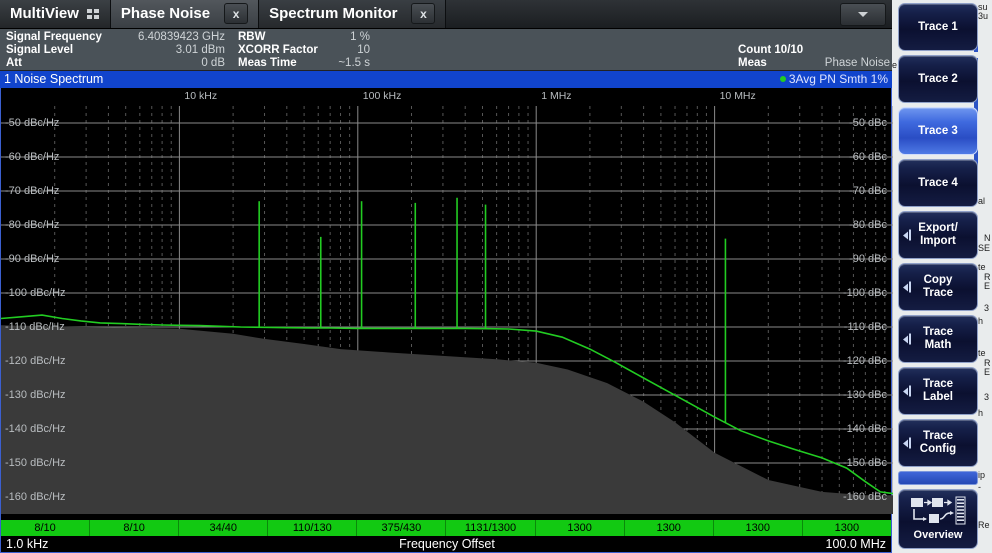  I want to click on softkey-label: Trace Config, so click(938, 442).